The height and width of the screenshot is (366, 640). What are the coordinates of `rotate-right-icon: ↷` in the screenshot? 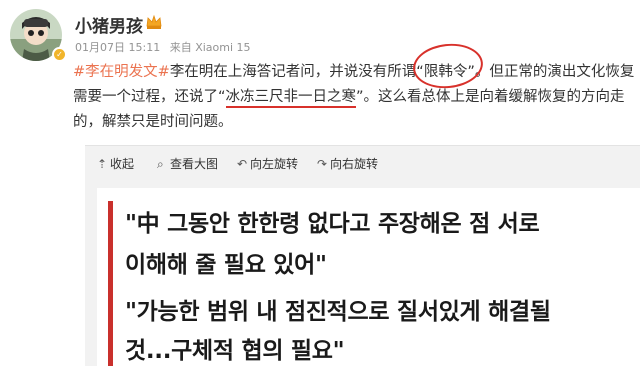 It's located at (322, 164).